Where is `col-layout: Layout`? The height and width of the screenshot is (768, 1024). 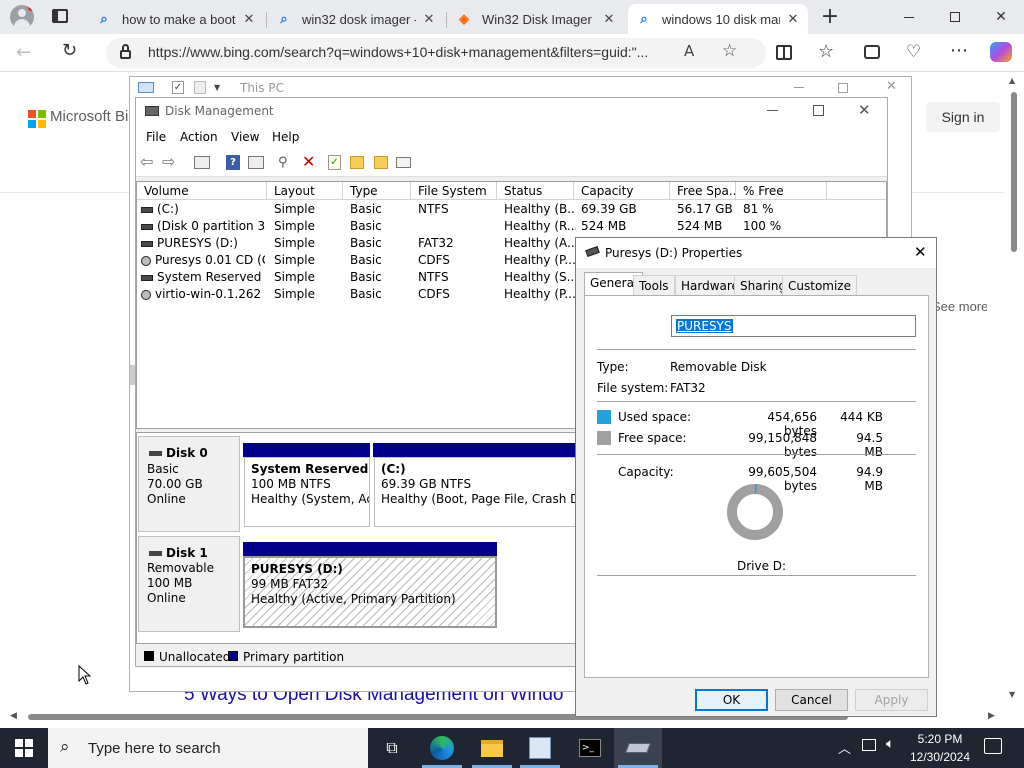
col-layout: Layout is located at coordinates (305, 191).